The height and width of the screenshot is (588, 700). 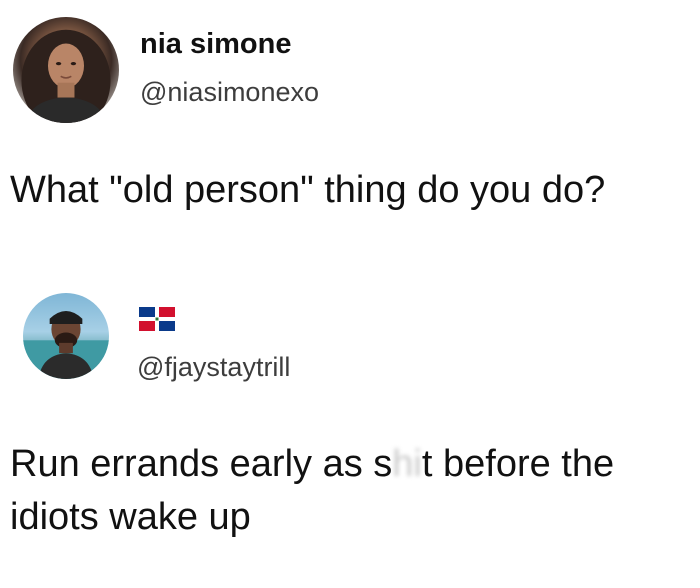 What do you see at coordinates (407, 464) in the screenshot?
I see `censored-letters: hi` at bounding box center [407, 464].